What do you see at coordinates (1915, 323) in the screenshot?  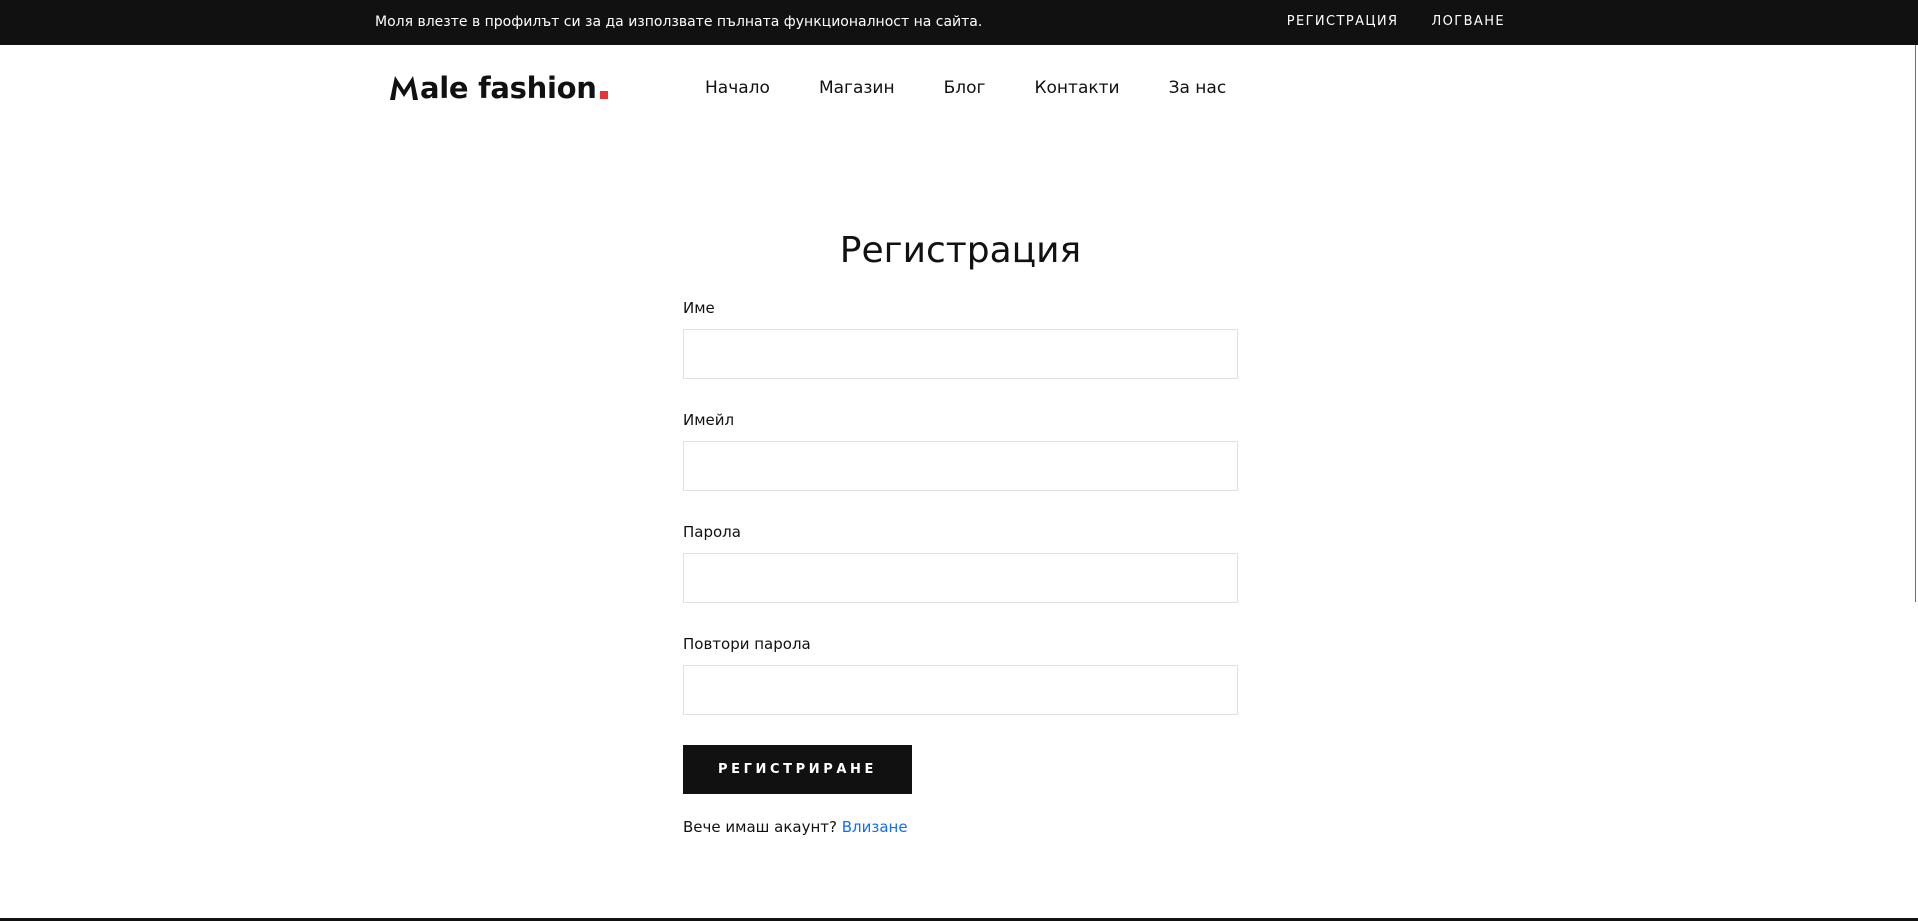 I see `scrollbar` at bounding box center [1915, 323].